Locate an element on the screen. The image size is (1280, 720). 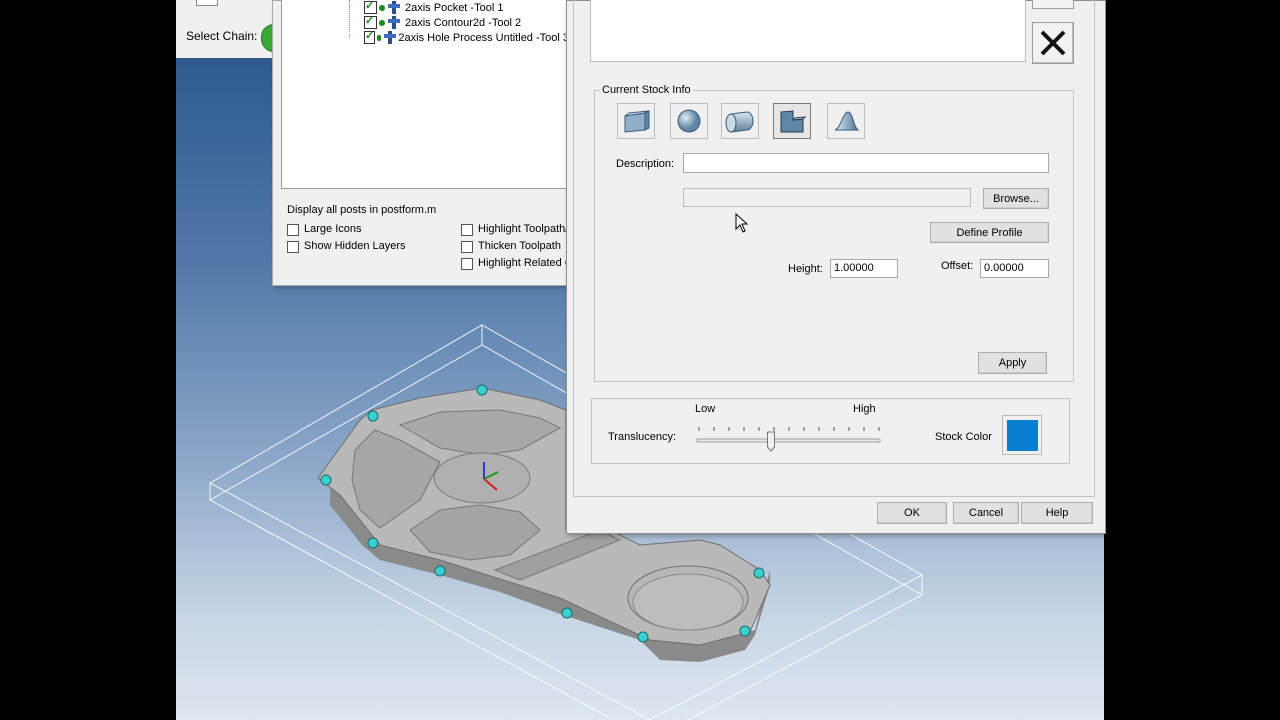
stock-color-swatch is located at coordinates (1022, 435).